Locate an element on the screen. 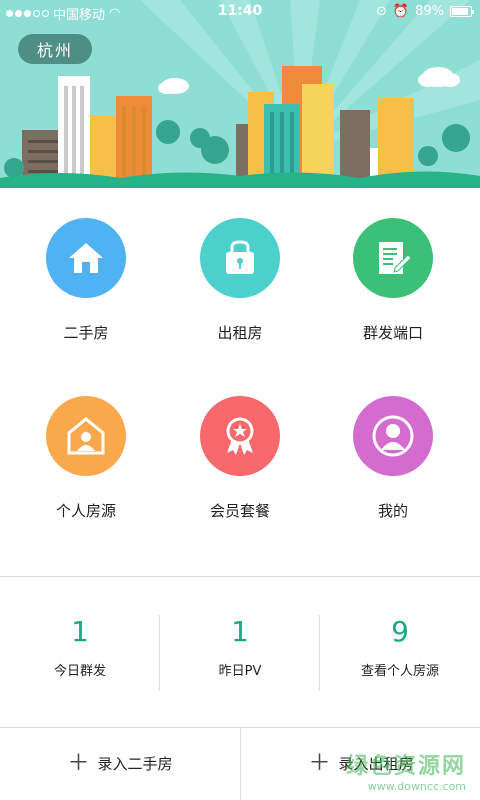 Image resolution: width=480 pixels, height=800 pixels. menu-item-rental: 出租房 is located at coordinates (240, 280).